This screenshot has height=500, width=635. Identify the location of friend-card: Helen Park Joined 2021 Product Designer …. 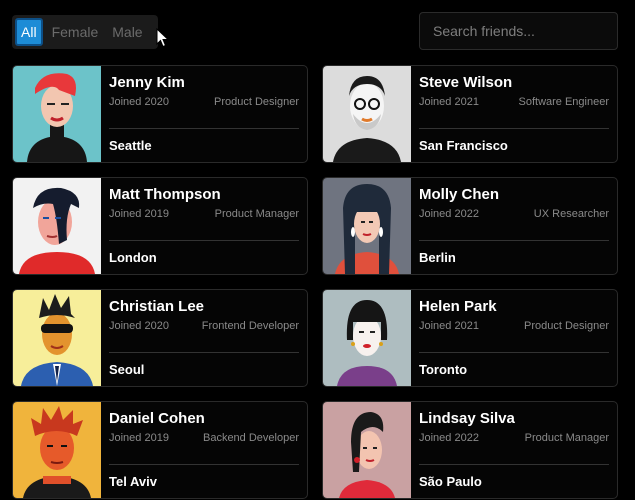
(470, 338).